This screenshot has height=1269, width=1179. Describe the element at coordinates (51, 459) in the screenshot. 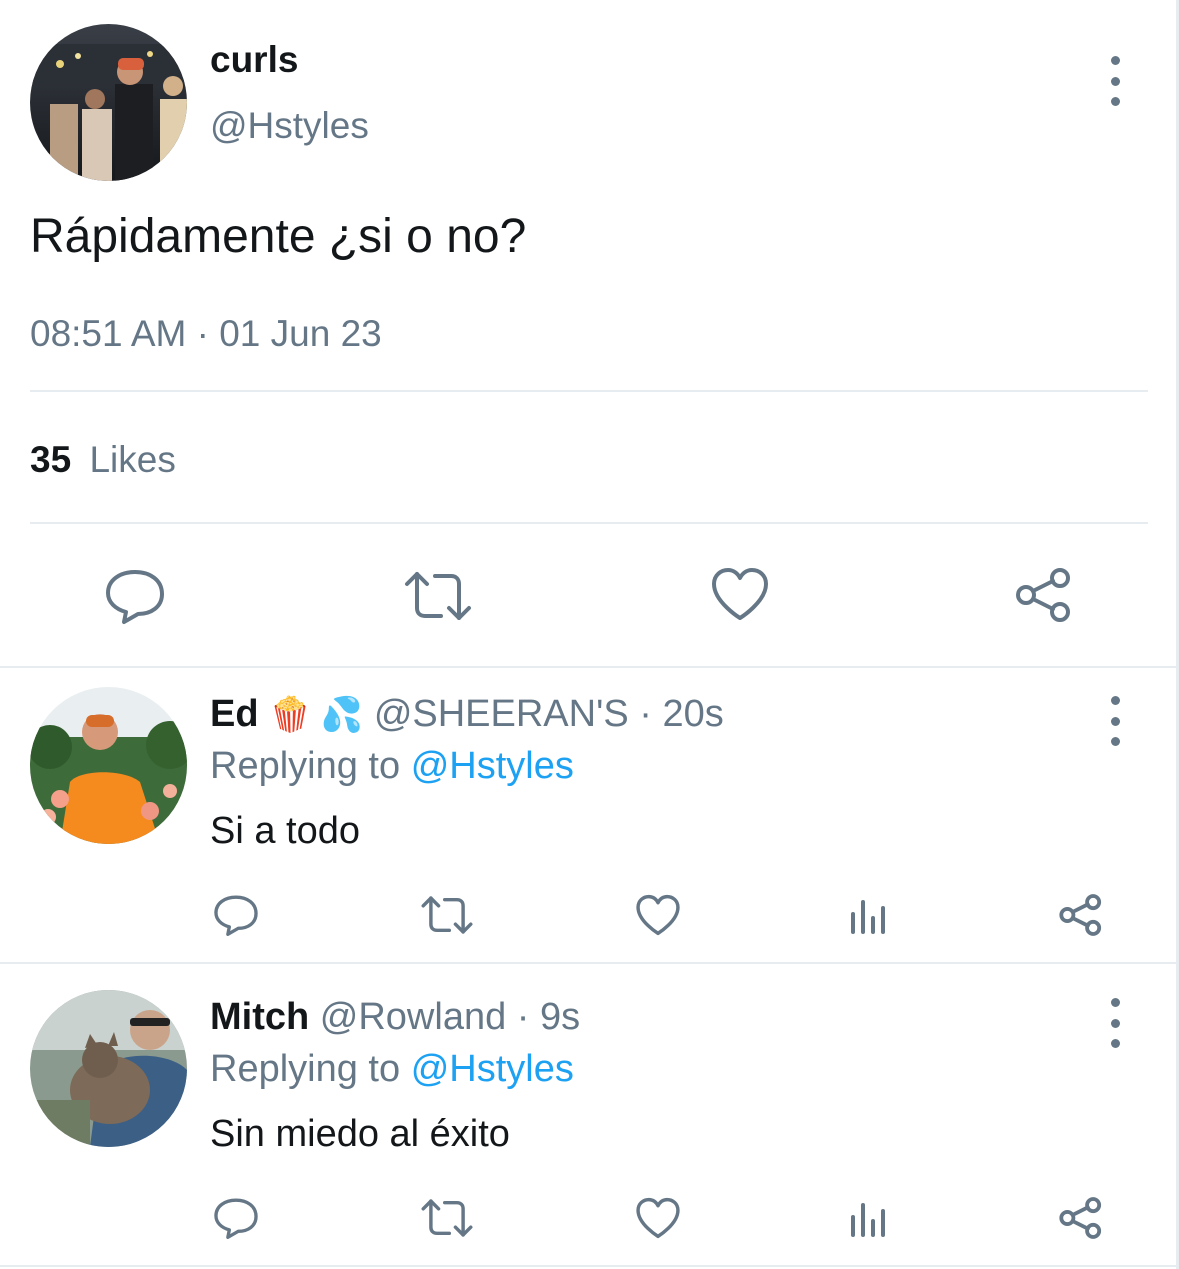

I see `likes-count: 35` at that location.